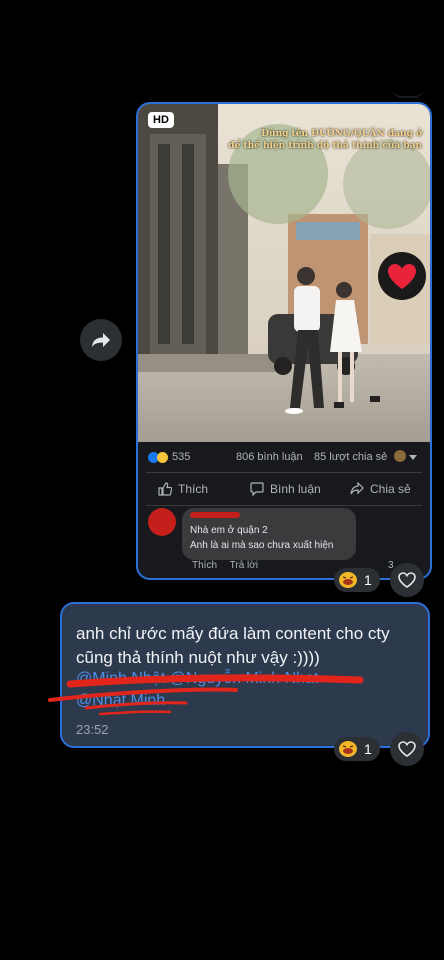  Describe the element at coordinates (325, 146) in the screenshot. I see `caption-line: để thể hiện trình độ thả thính của bạn` at that location.